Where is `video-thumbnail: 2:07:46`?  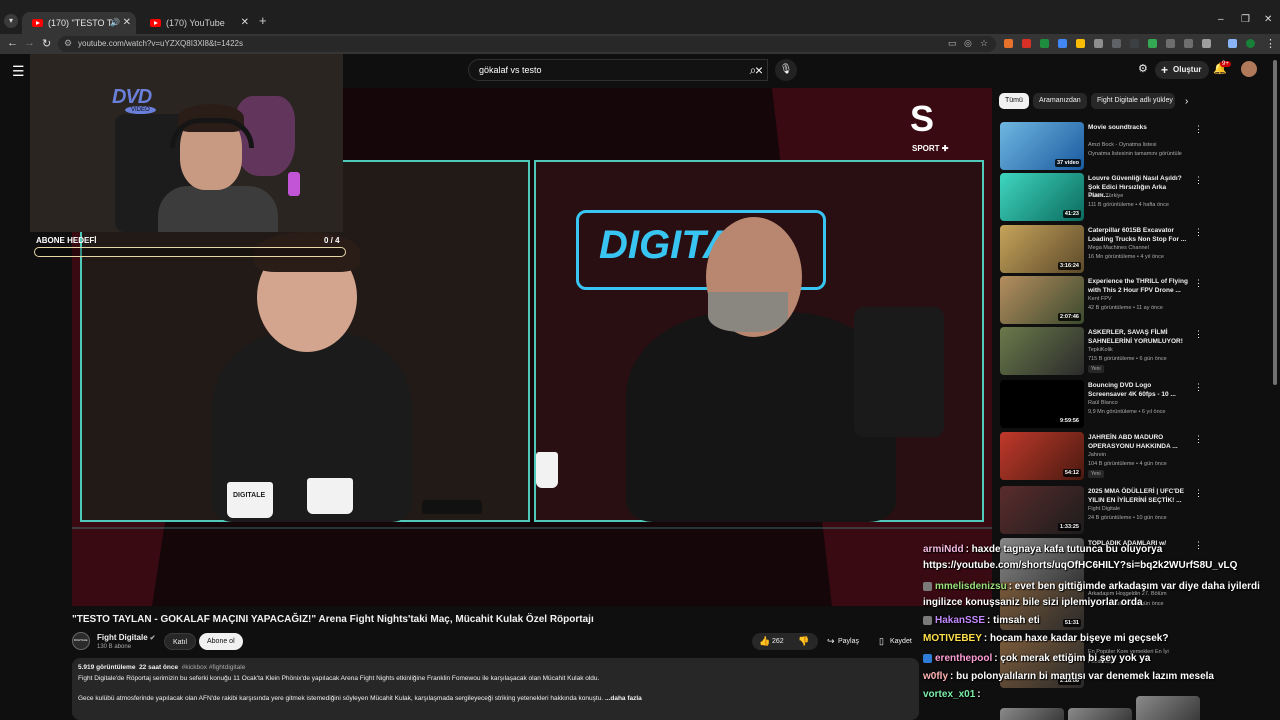
video-thumbnail: 2:07:46 is located at coordinates (1042, 300).